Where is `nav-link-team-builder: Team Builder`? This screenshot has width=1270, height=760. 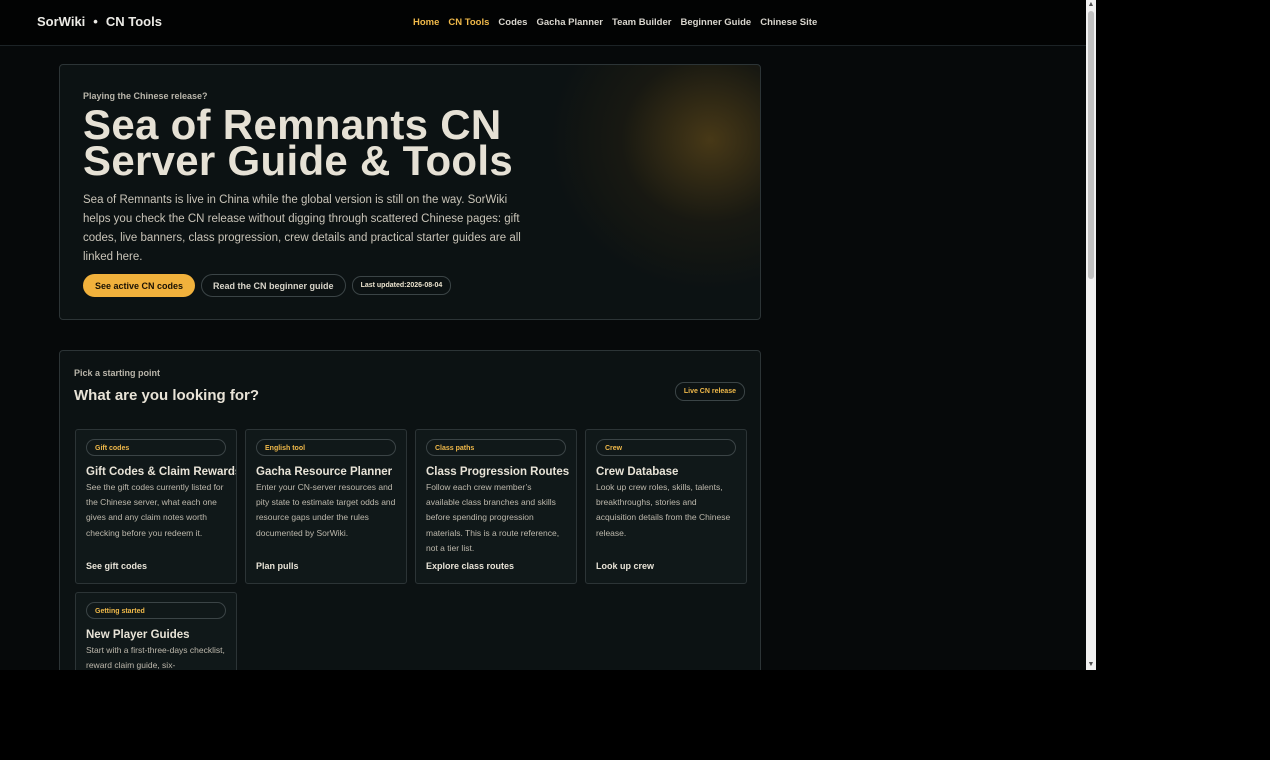
nav-link-team-builder: Team Builder is located at coordinates (641, 22).